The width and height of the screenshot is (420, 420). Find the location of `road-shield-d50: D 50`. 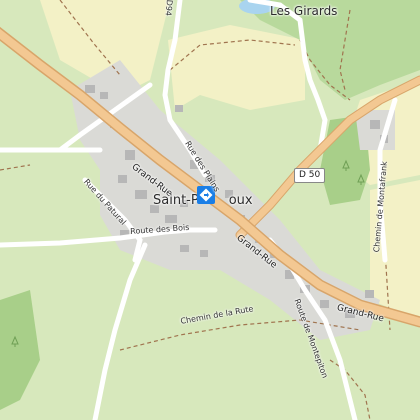

road-shield-d50: D 50 is located at coordinates (310, 175).